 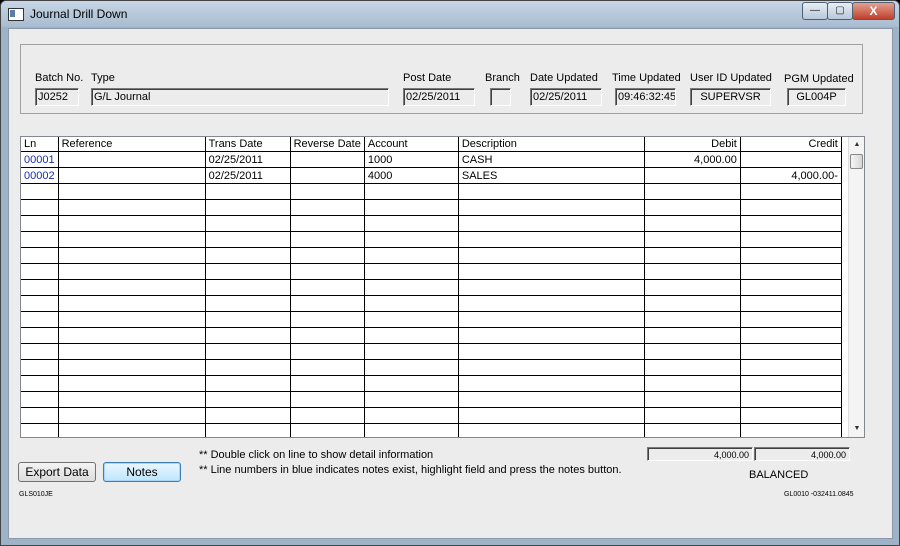 What do you see at coordinates (856, 161) in the screenshot?
I see `scroll-thumb` at bounding box center [856, 161].